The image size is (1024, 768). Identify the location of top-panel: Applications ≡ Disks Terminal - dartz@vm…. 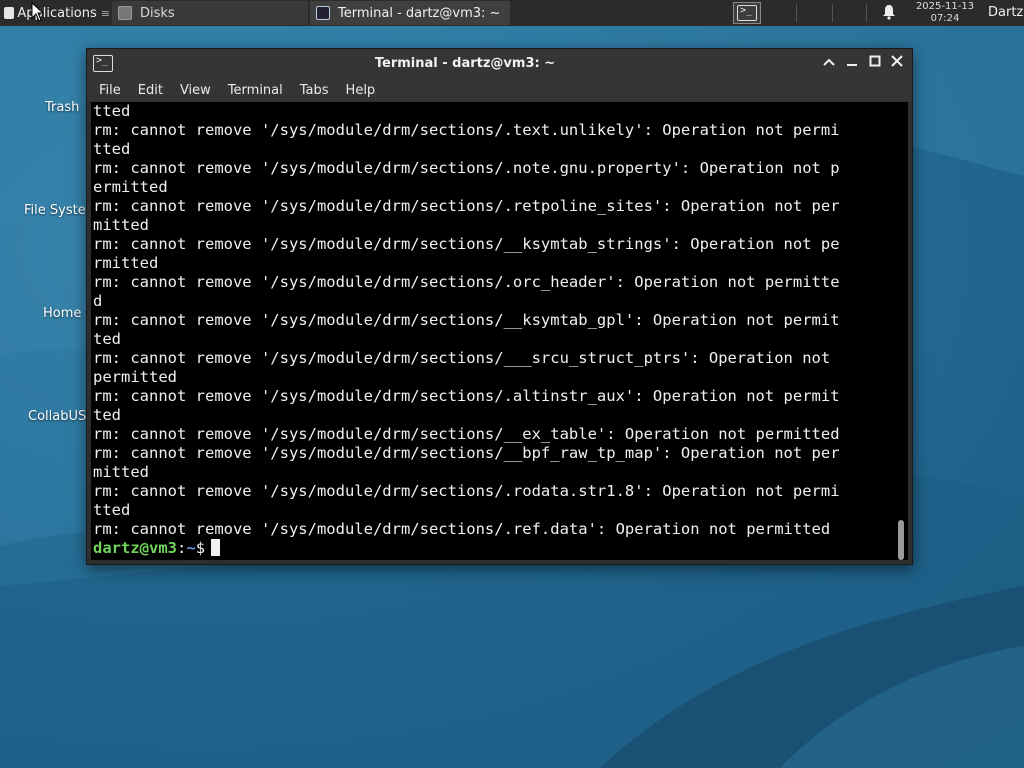
(512, 13).